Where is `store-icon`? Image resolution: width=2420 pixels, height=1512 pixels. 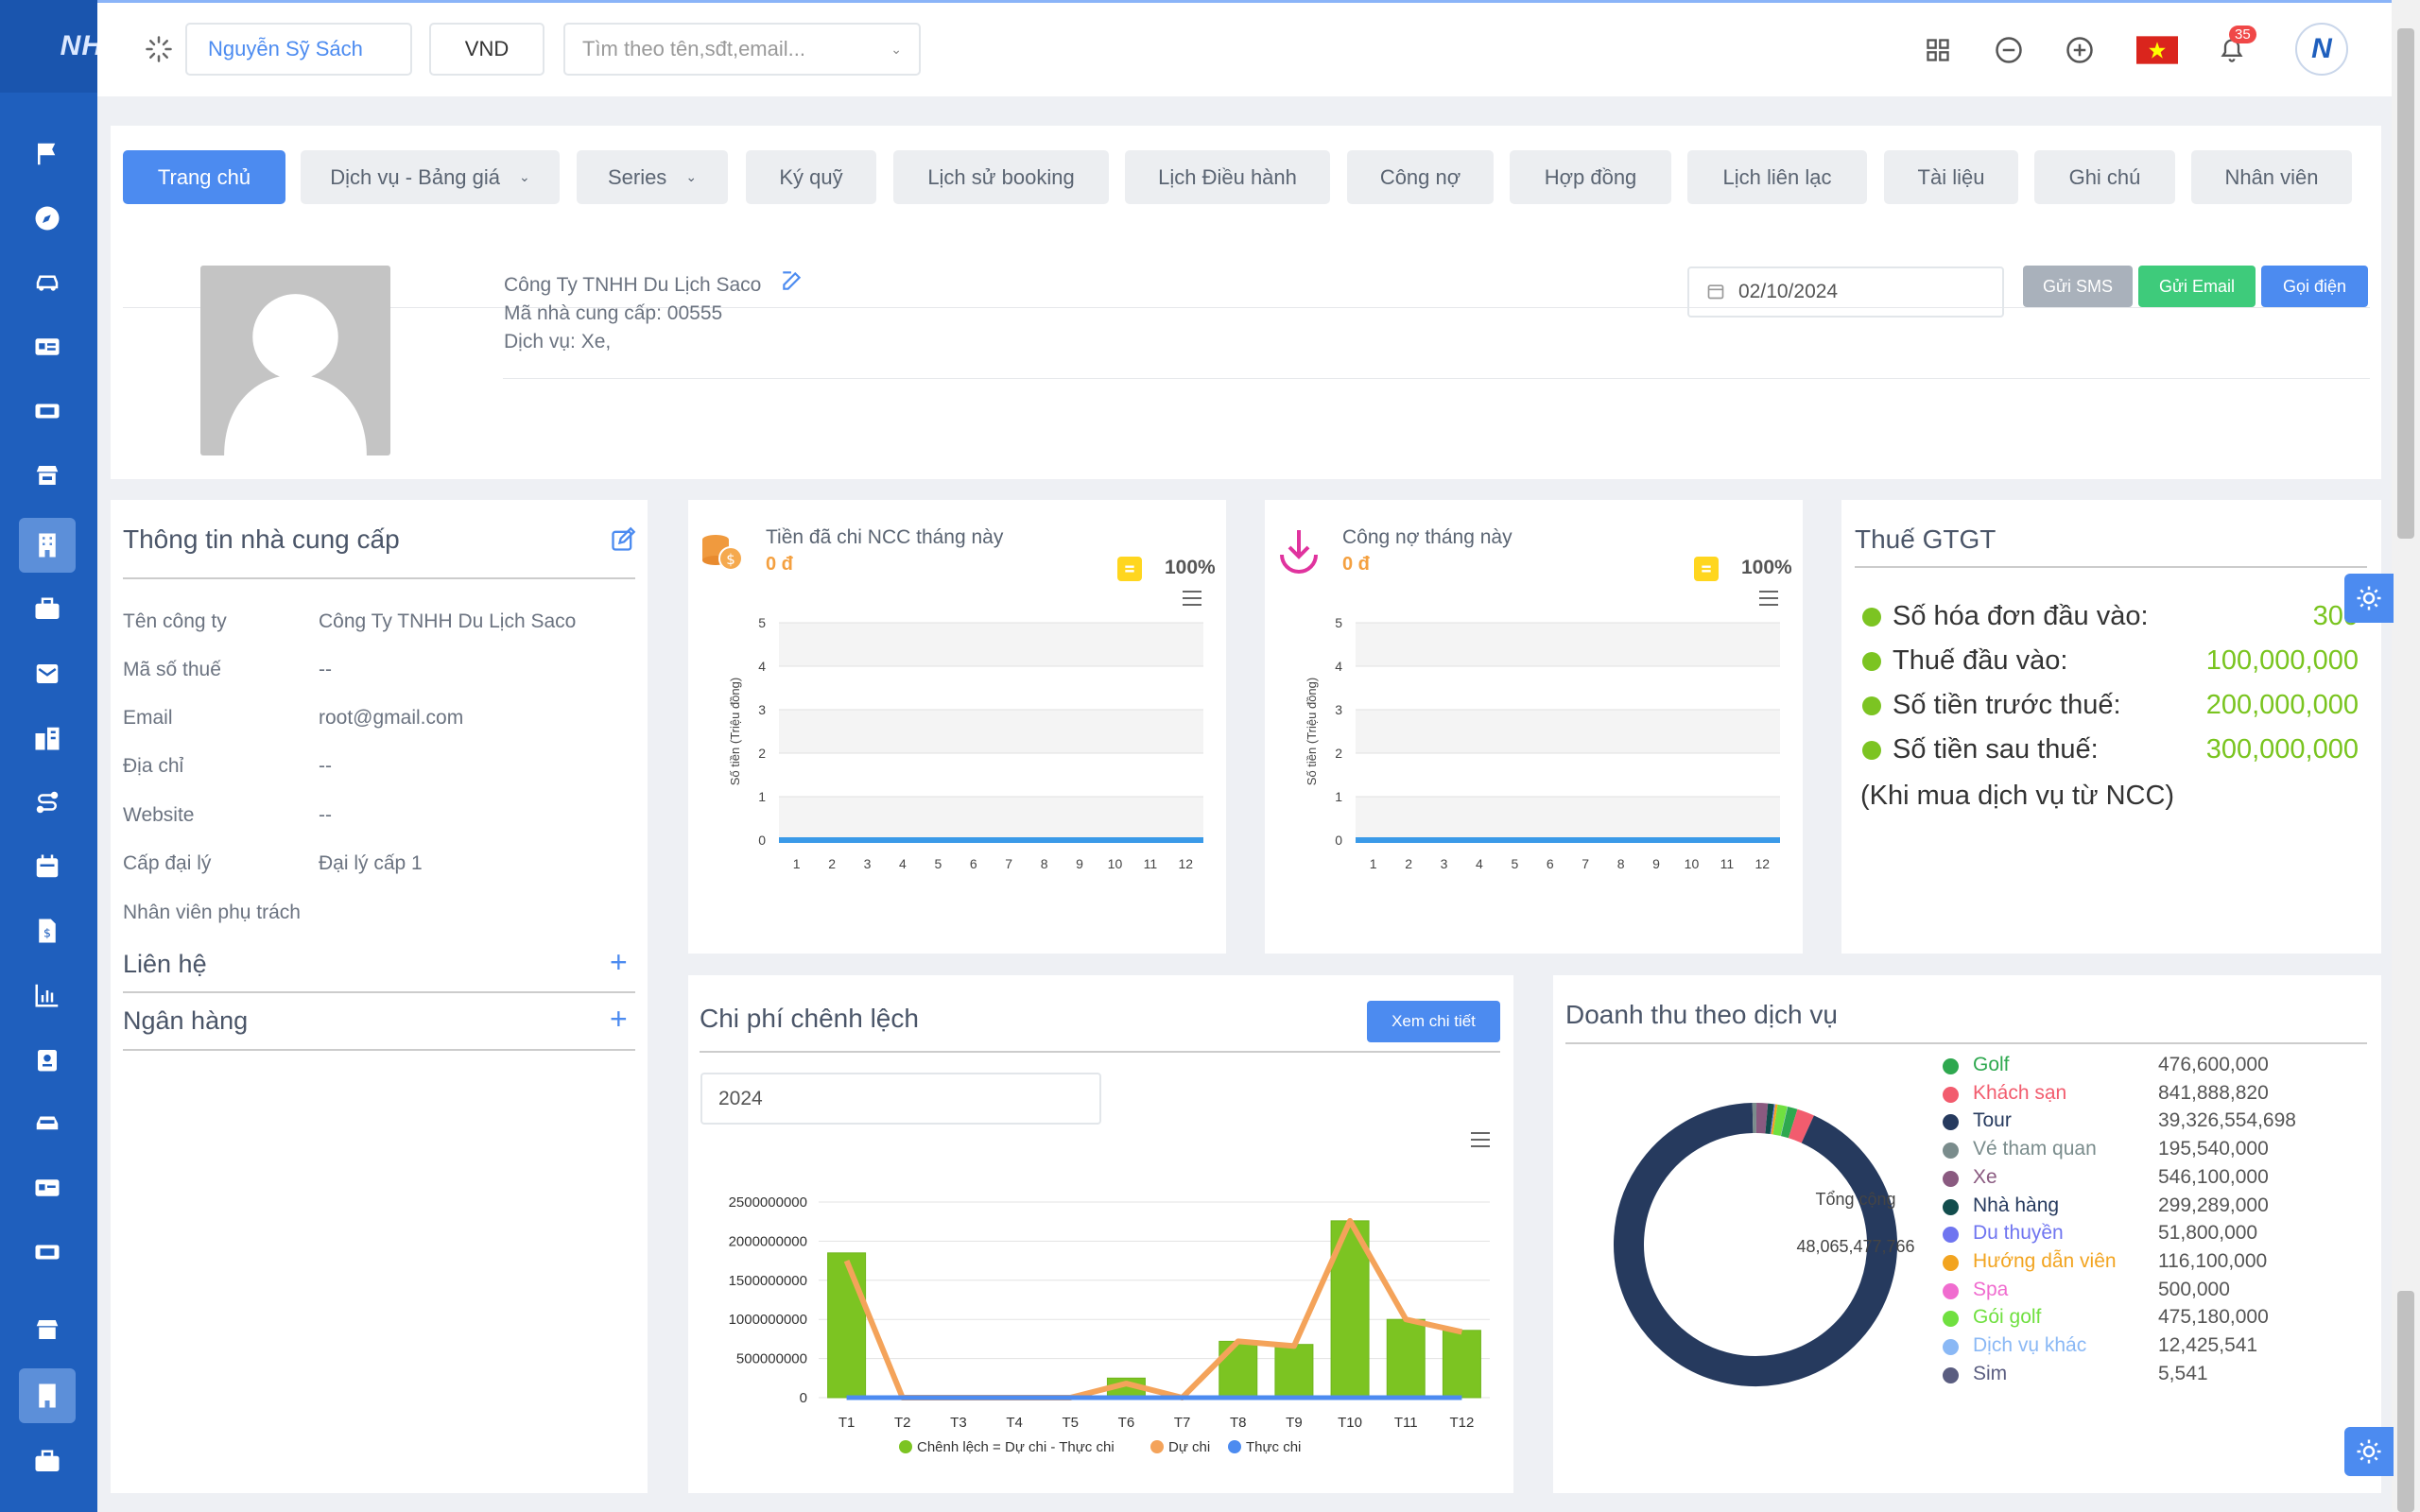 store-icon is located at coordinates (47, 475).